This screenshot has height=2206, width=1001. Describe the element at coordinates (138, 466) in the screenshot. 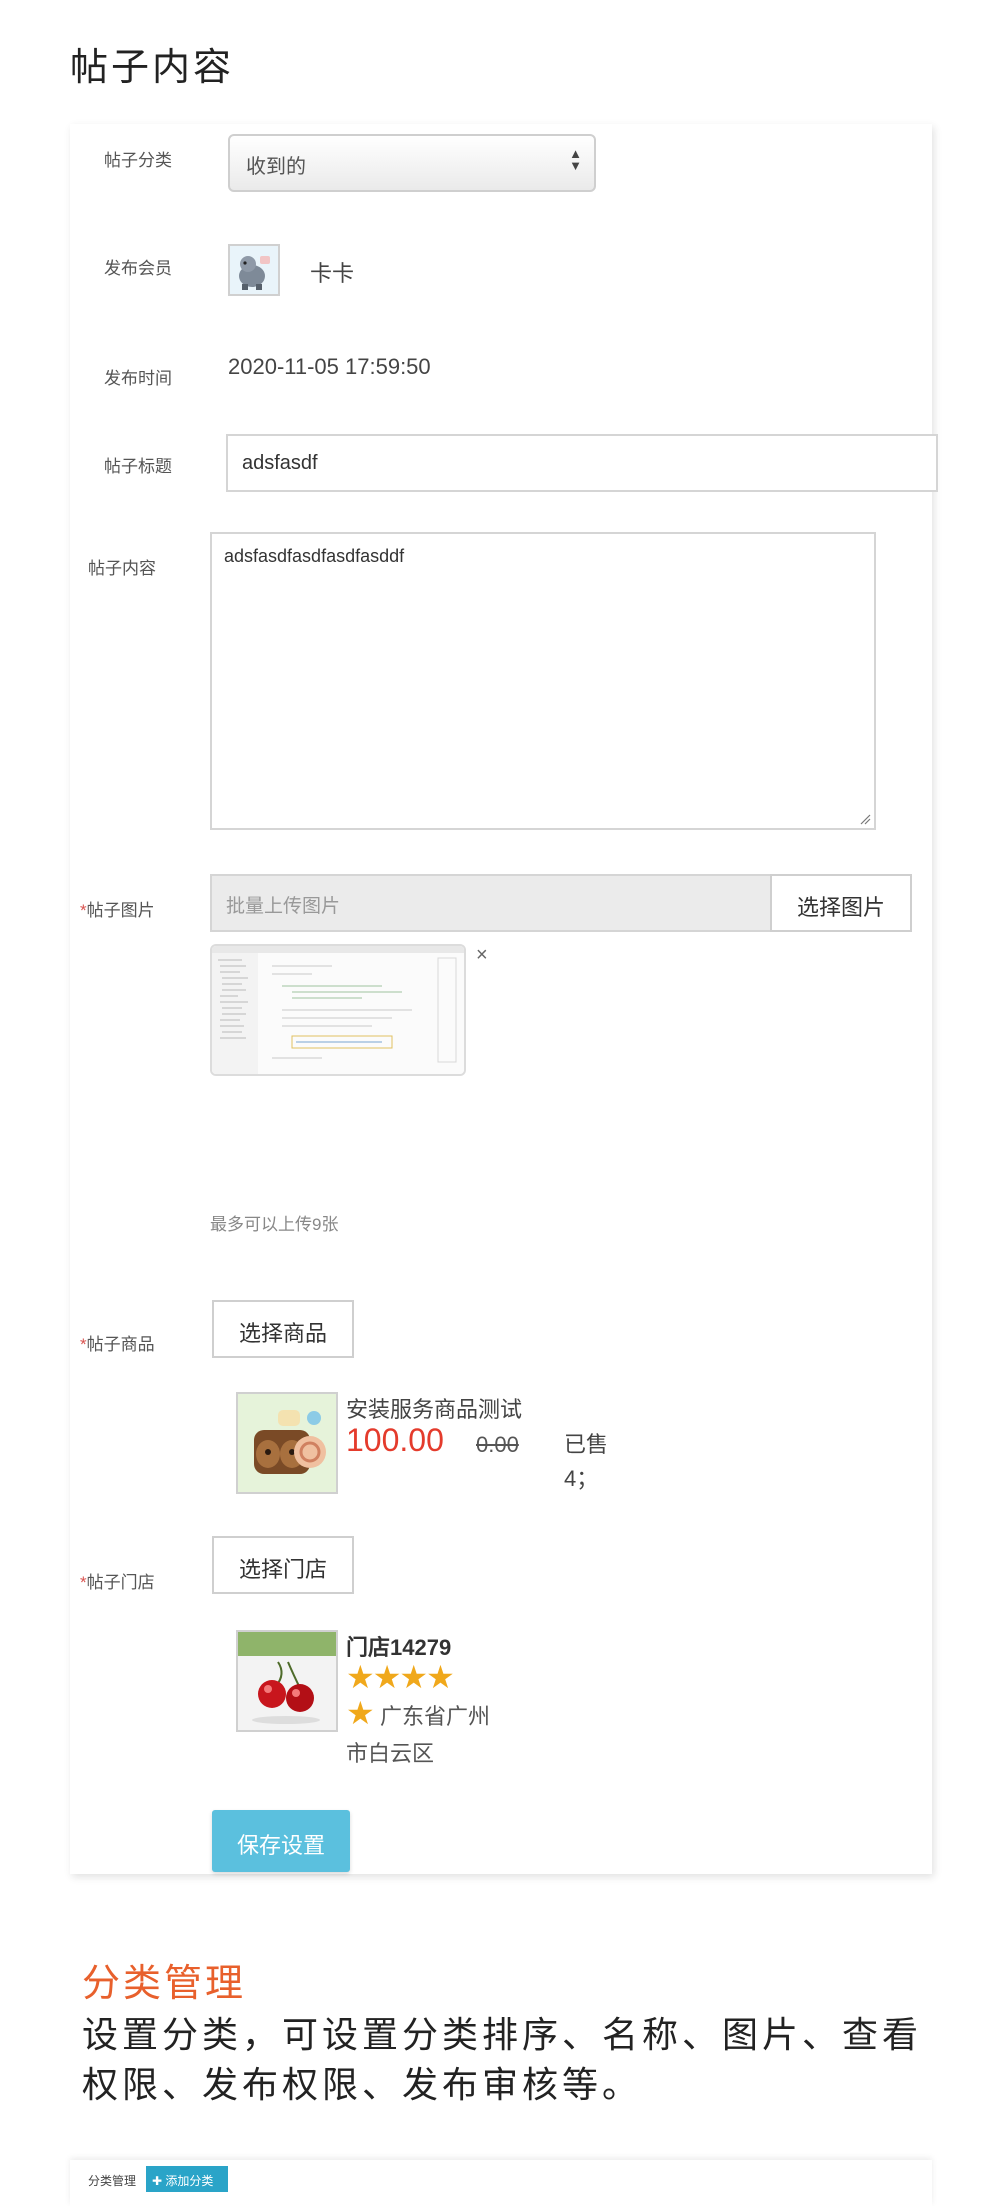

I see `post-title-label: 帖子标题` at that location.